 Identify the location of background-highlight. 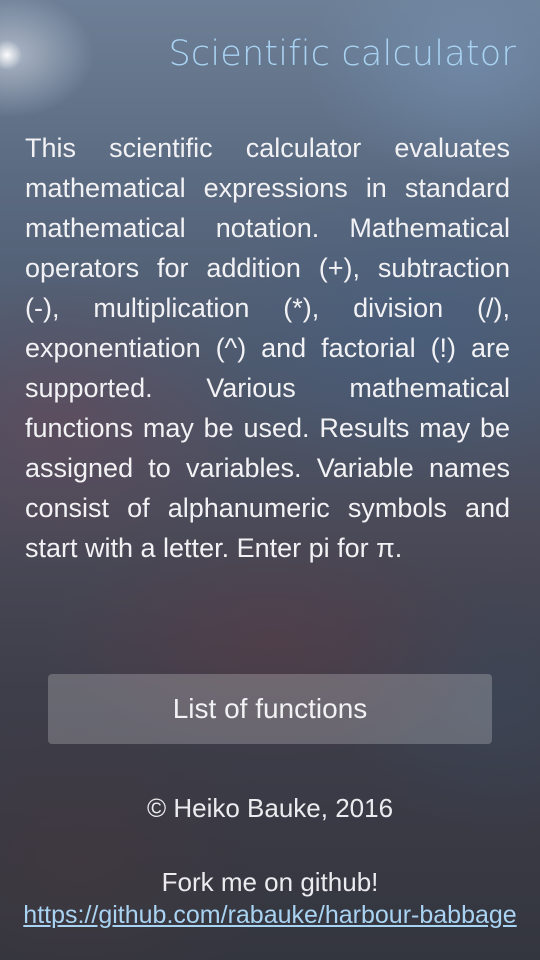
(11, 55).